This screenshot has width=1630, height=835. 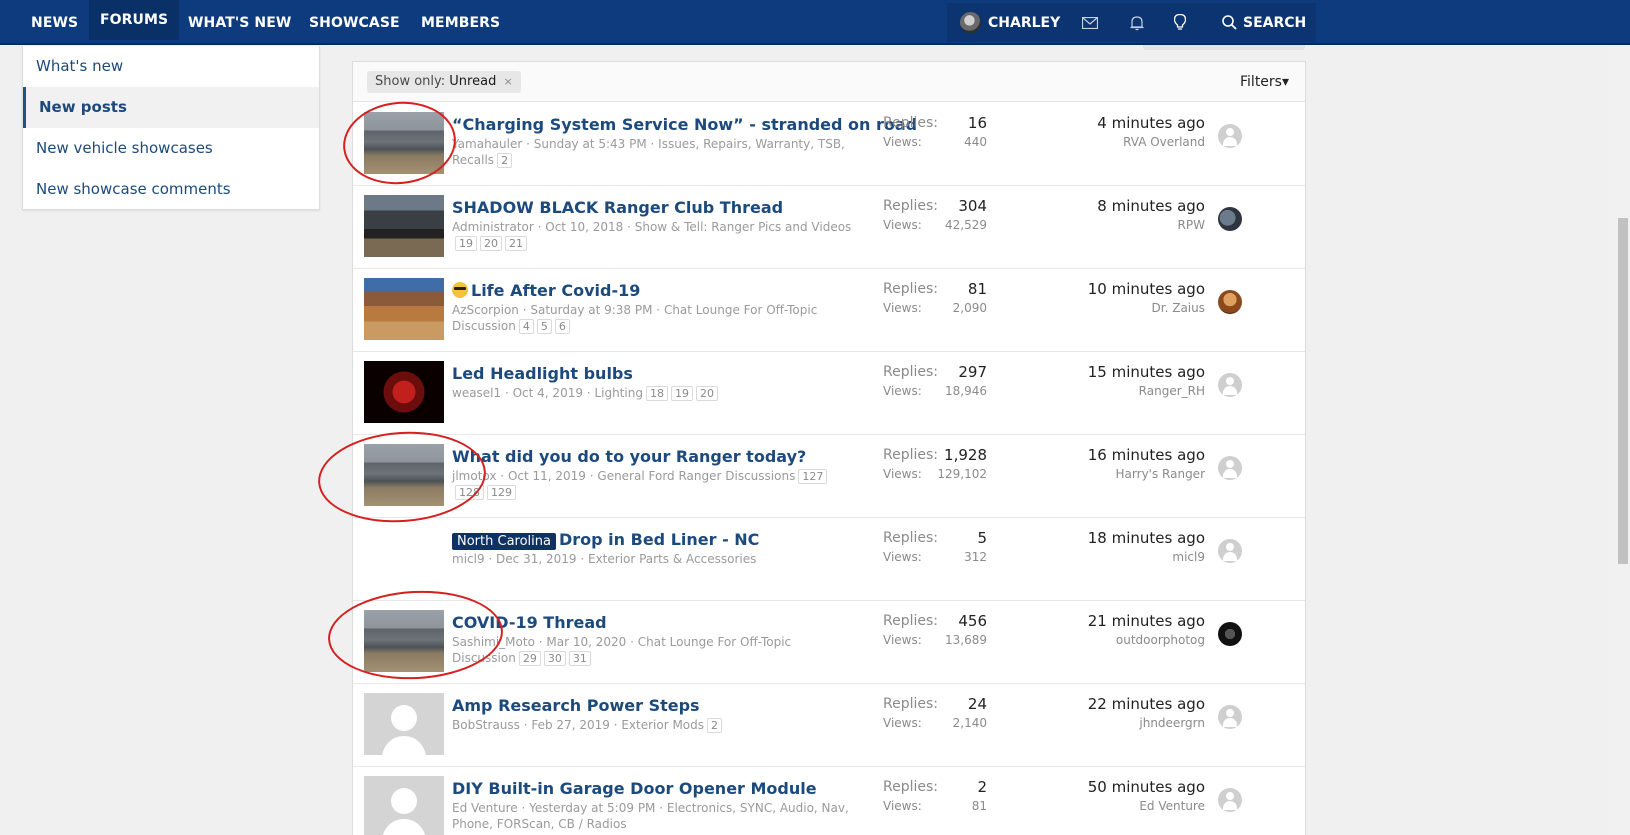 What do you see at coordinates (1264, 22) in the screenshot?
I see `search-button: SEARCH` at bounding box center [1264, 22].